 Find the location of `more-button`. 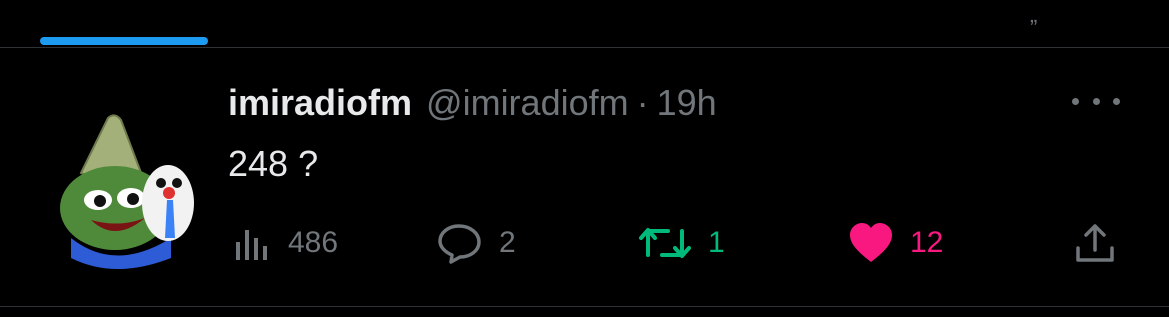

more-button is located at coordinates (1096, 101).